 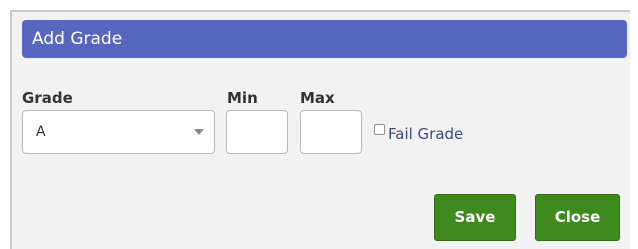 I want to click on close-button: Close, so click(x=577, y=217).